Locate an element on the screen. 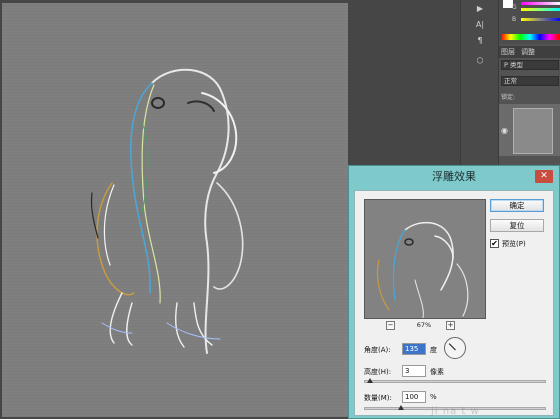 This screenshot has width=560, height=419. tab-layers: 图层 is located at coordinates (508, 52).